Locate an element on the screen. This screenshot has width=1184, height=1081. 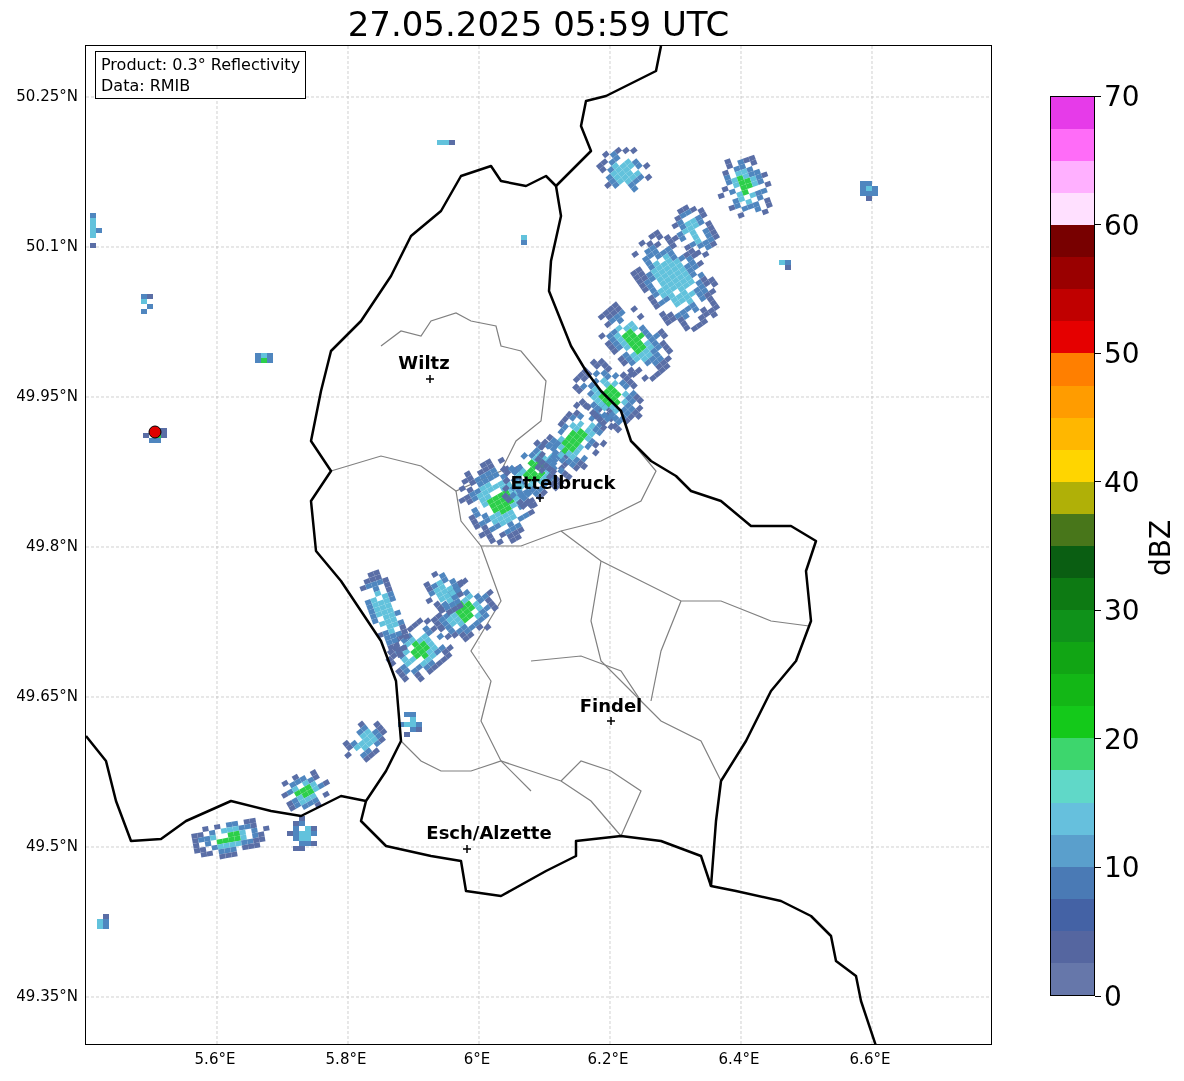
longitude-label: 5.6°E is located at coordinates (215, 1059).